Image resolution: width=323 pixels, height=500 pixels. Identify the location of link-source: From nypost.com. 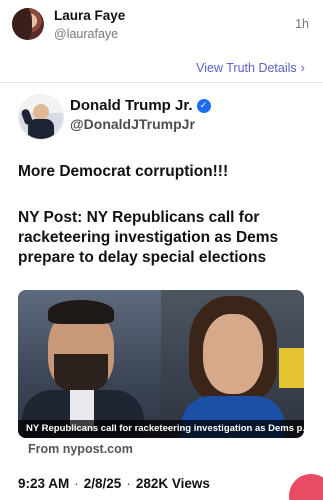
(80, 449).